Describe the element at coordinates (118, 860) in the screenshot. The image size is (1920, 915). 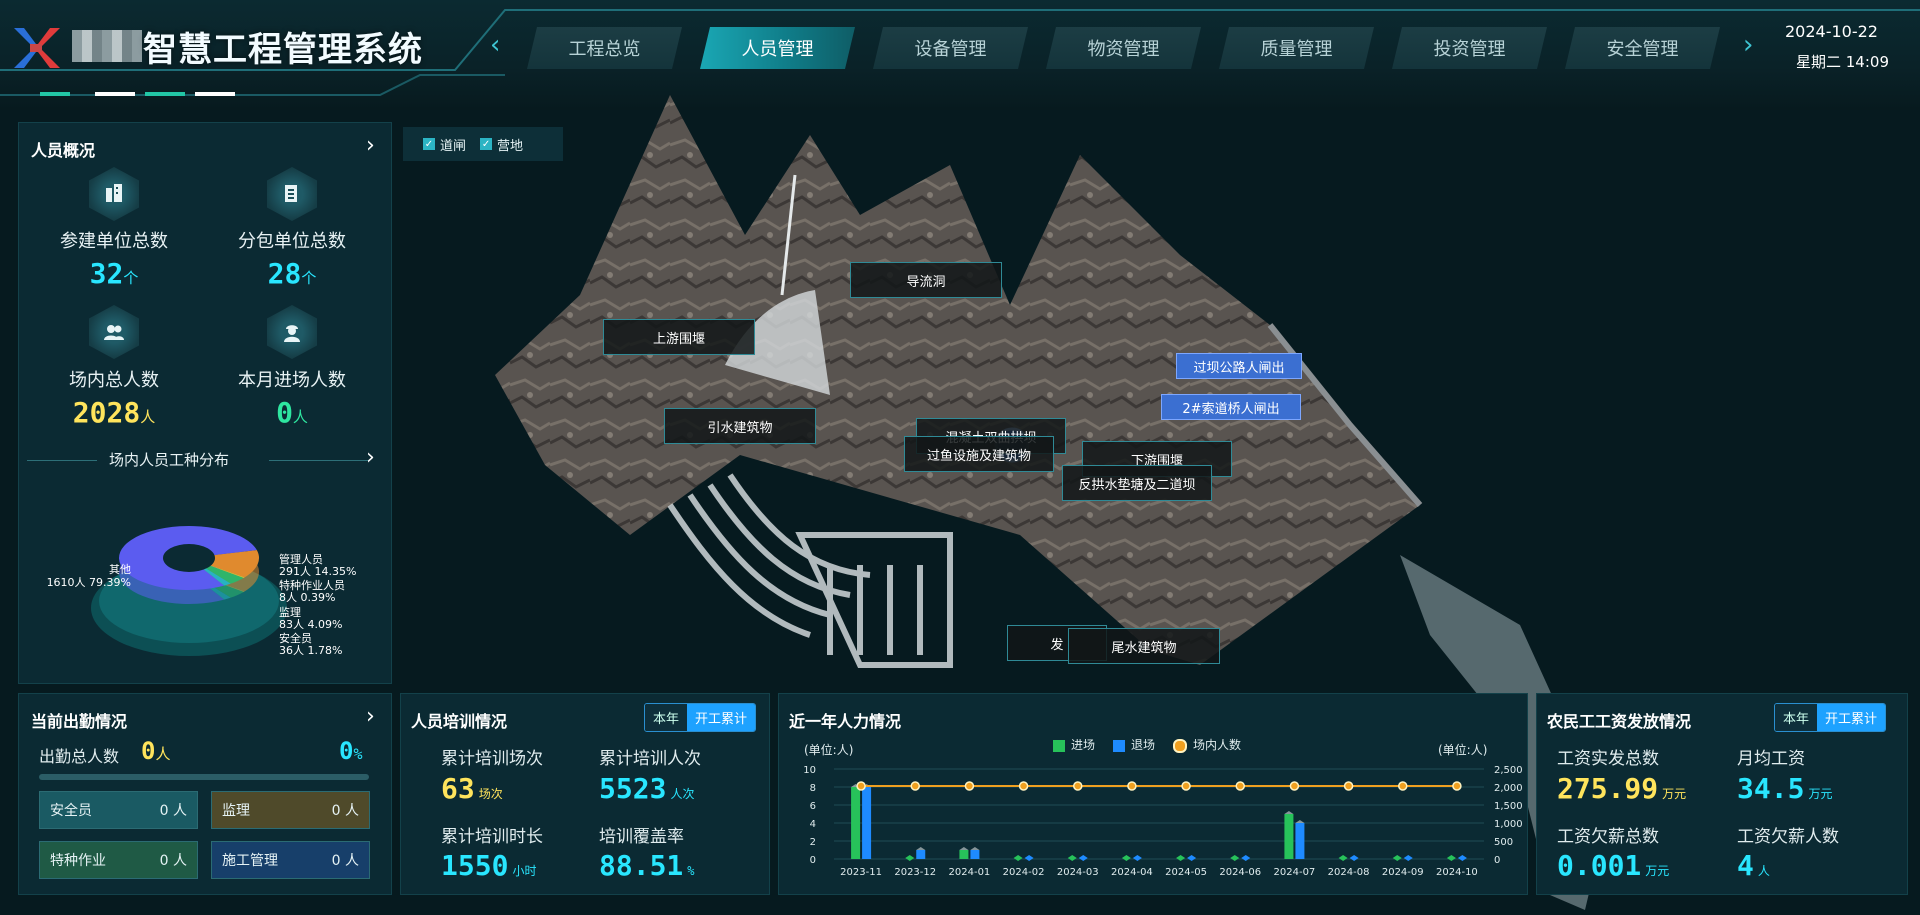
I see `chip-special-ops: 特种作业 0 人` at that location.